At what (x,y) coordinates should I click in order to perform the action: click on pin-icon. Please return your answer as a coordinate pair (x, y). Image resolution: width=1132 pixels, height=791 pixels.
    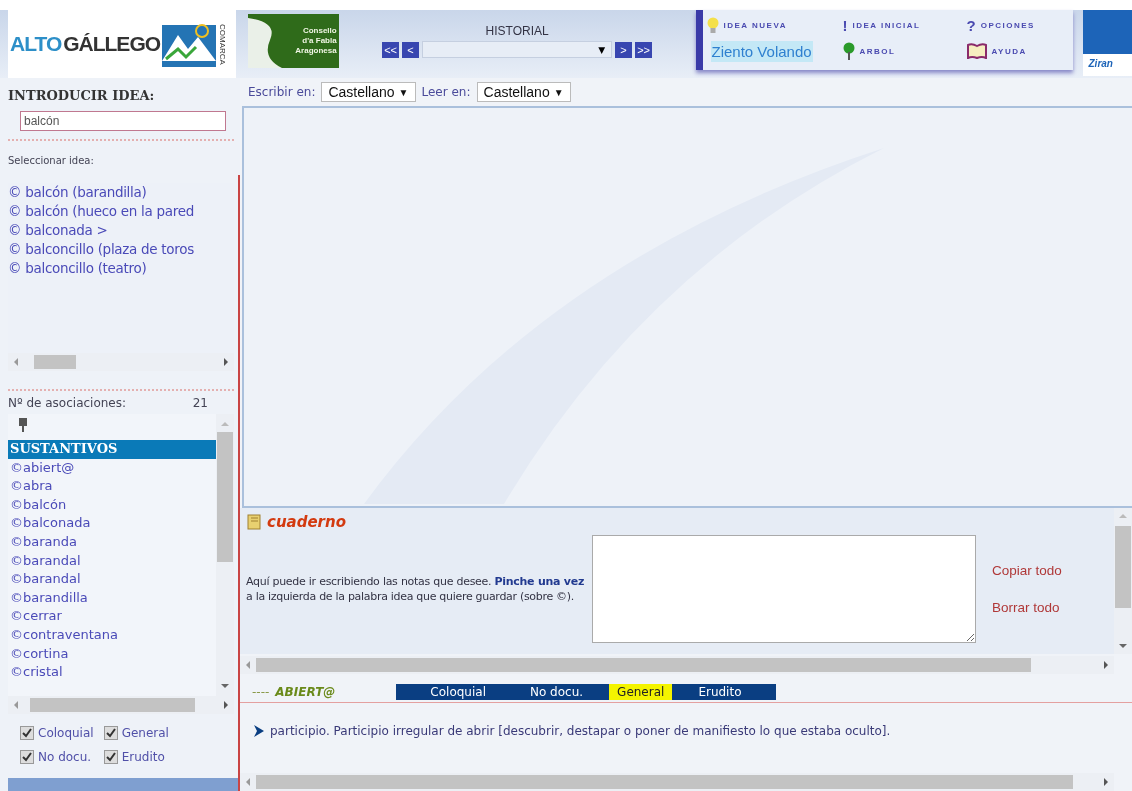
    Looking at the image, I should click on (23, 425).